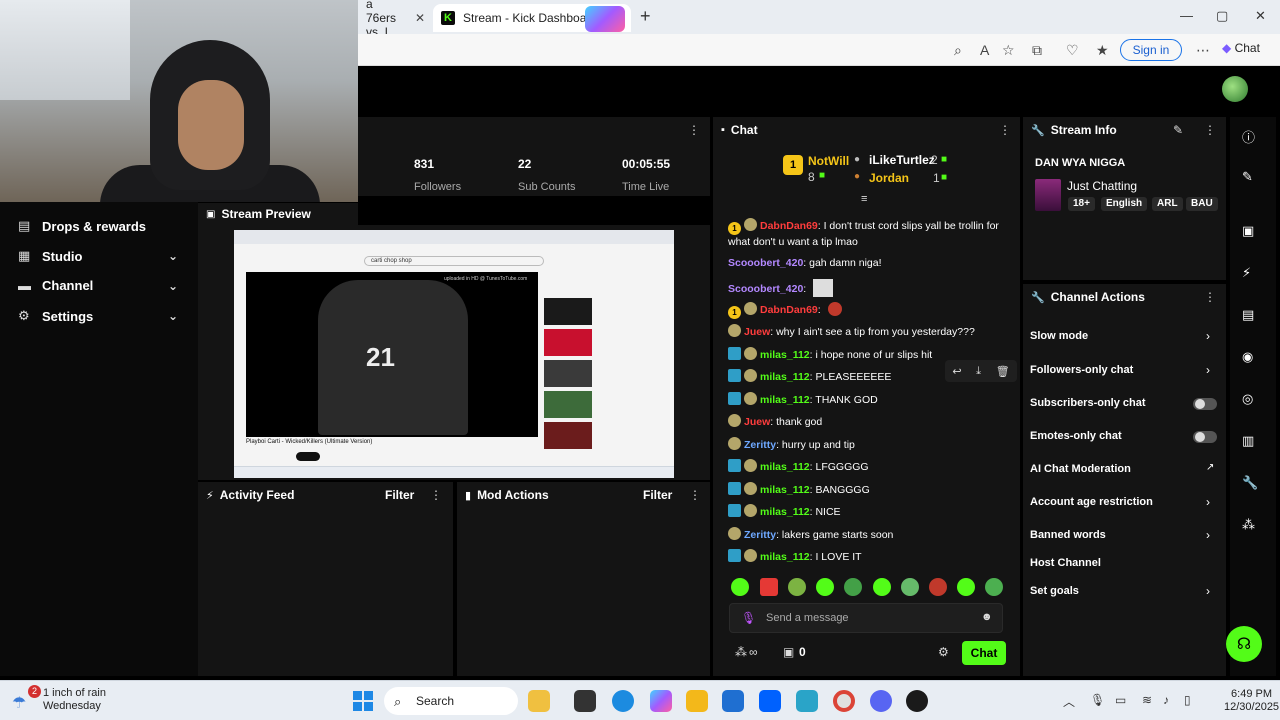  Describe the element at coordinates (585, 701) in the screenshot. I see `task-view-icon` at that location.